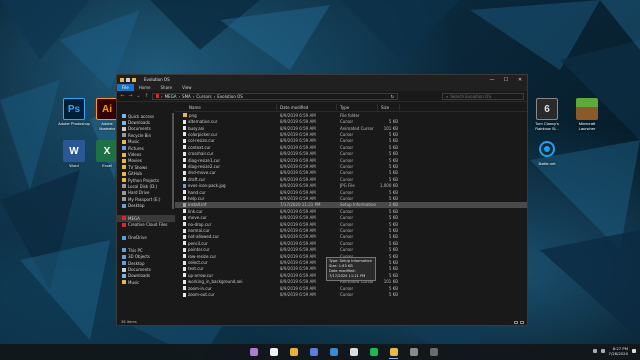  Describe the element at coordinates (587, 114) in the screenshot. I see `desktop-icon-minecraft: Minecraft Launcher` at that location.